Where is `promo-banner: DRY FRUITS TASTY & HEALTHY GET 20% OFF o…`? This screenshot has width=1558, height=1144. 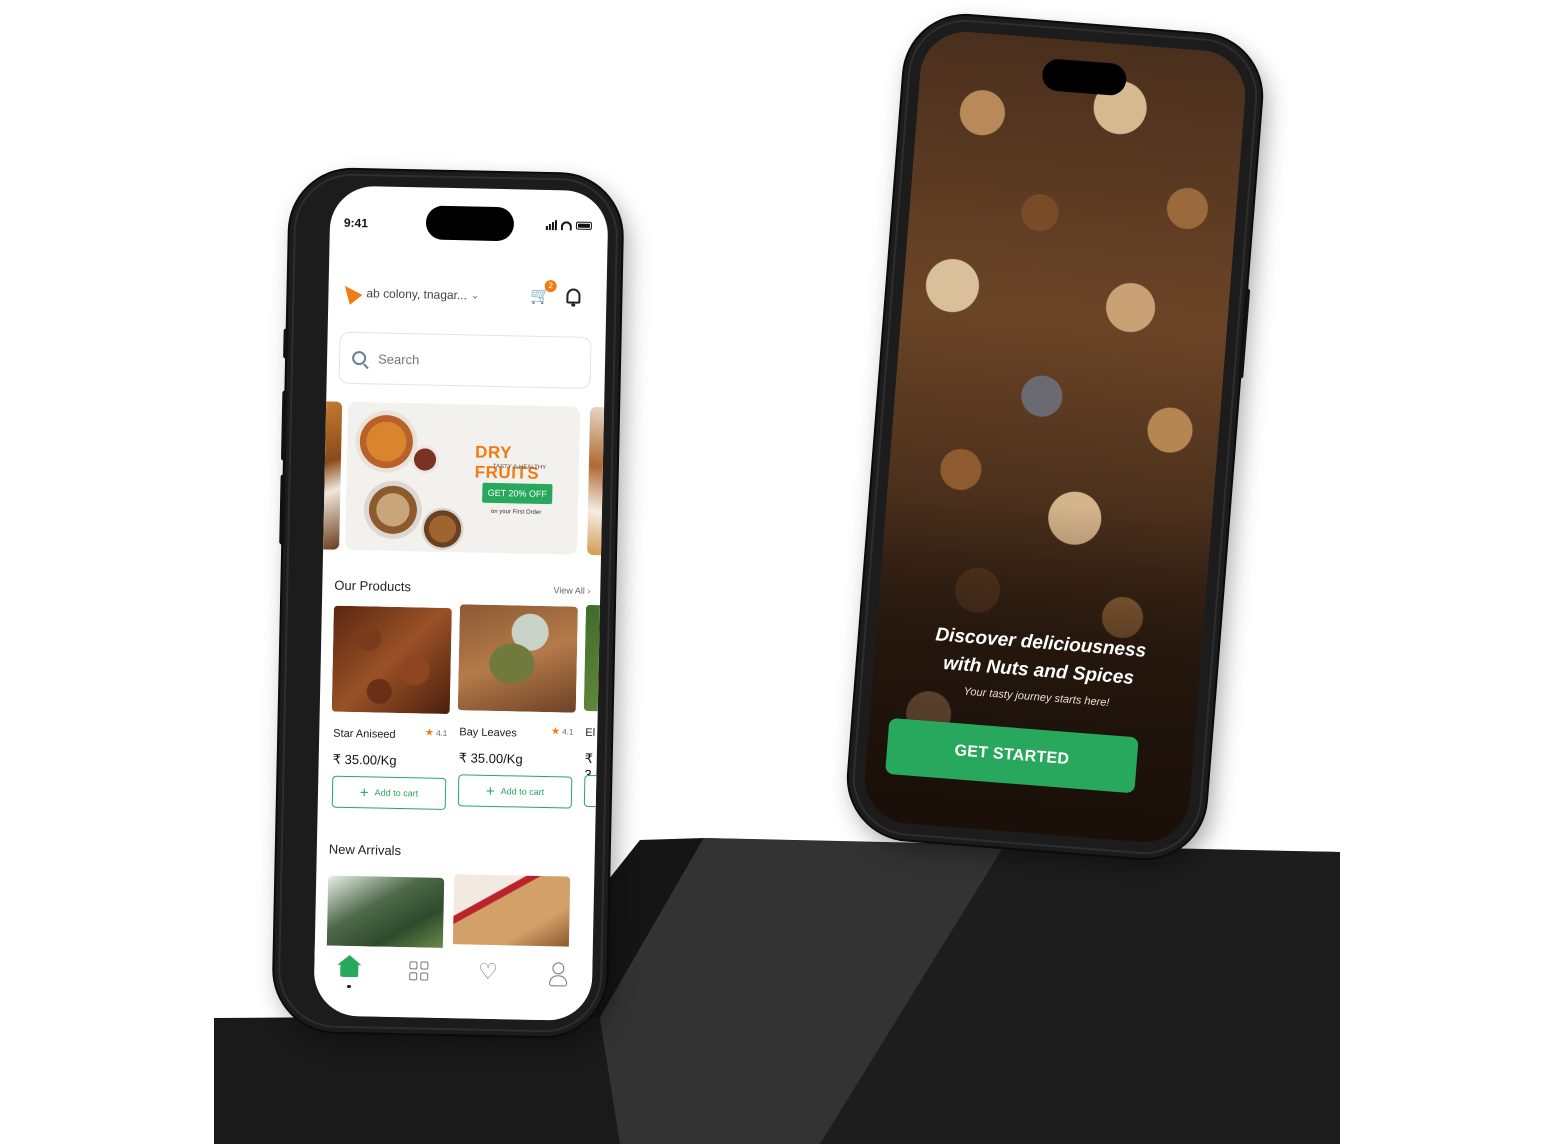
promo-banner: DRY FRUITS TASTY & HEALTHY GET 20% OFF o… is located at coordinates (463, 478).